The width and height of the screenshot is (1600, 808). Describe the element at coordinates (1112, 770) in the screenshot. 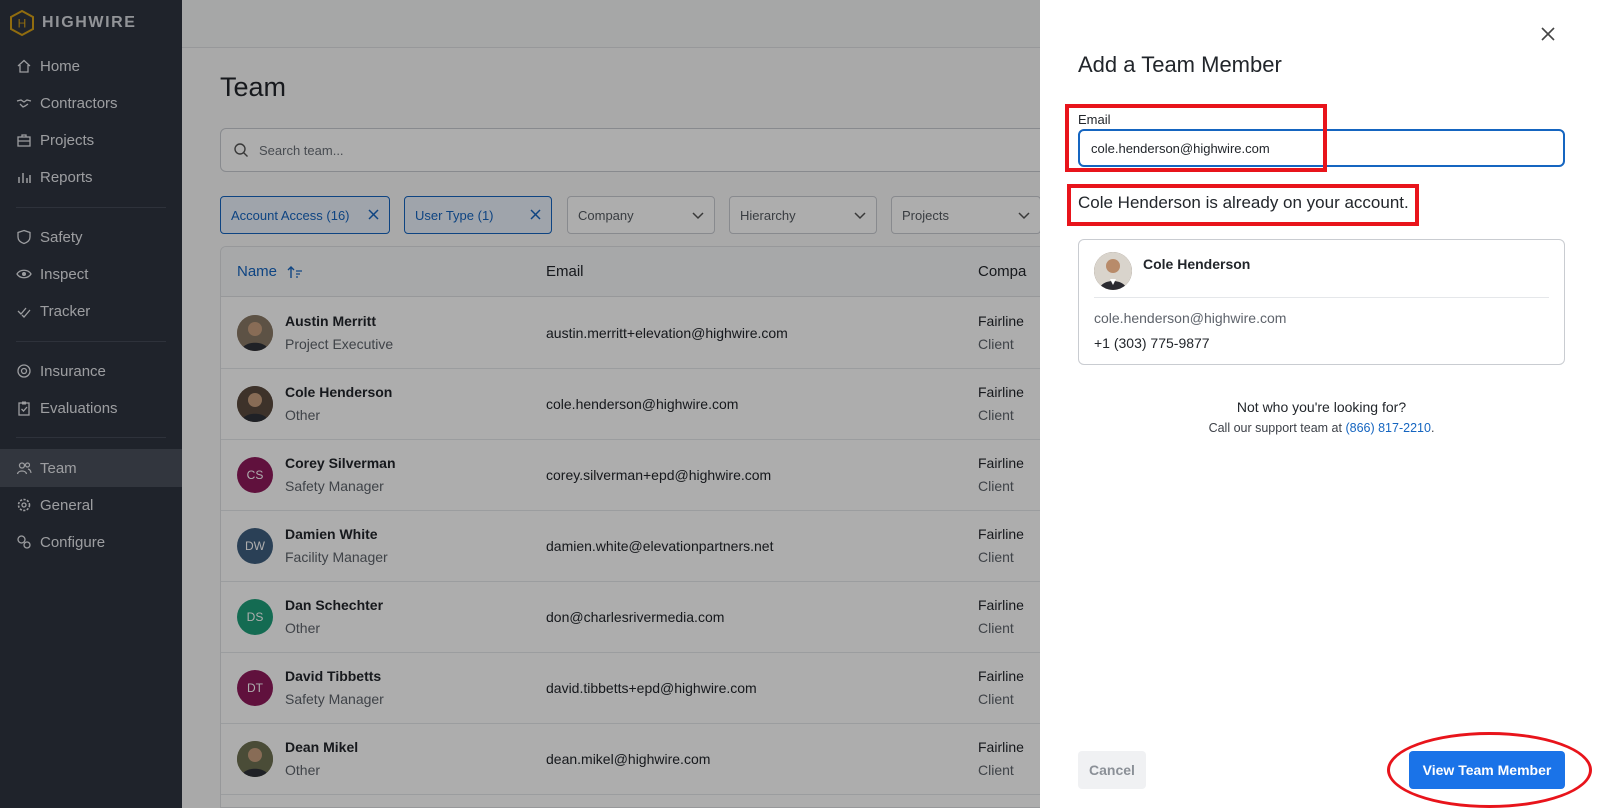

I see `cancel-button: Cancel` at that location.